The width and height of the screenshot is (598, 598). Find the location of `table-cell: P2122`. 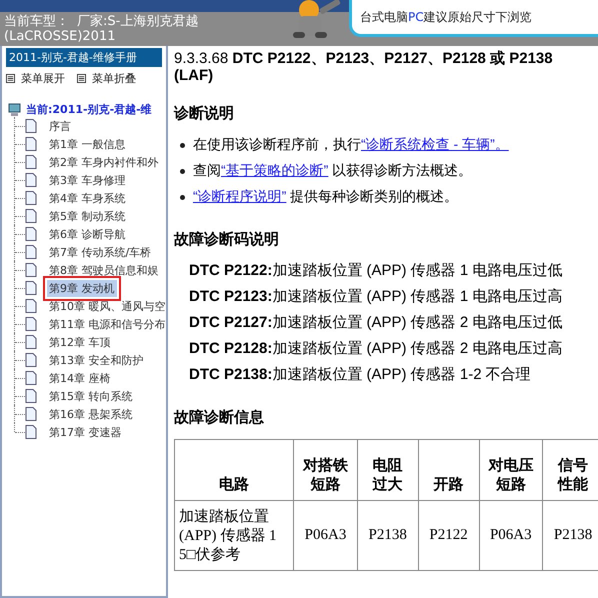

table-cell: P2122 is located at coordinates (449, 535).